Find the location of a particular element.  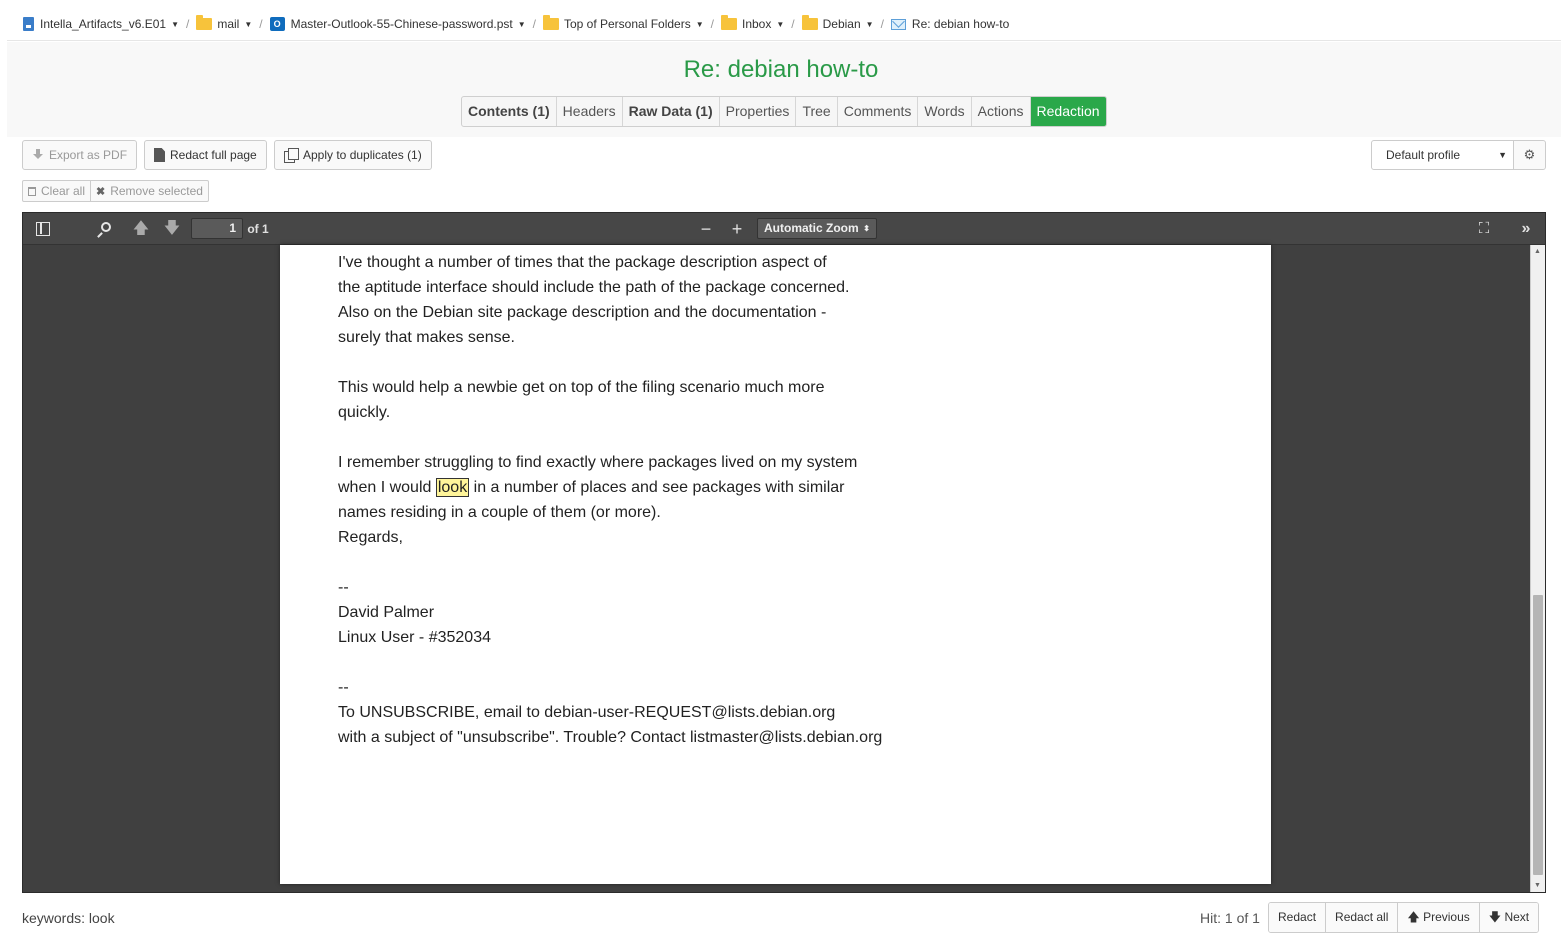

redaction-profile-select: Default profile ▼ is located at coordinates (1442, 155).